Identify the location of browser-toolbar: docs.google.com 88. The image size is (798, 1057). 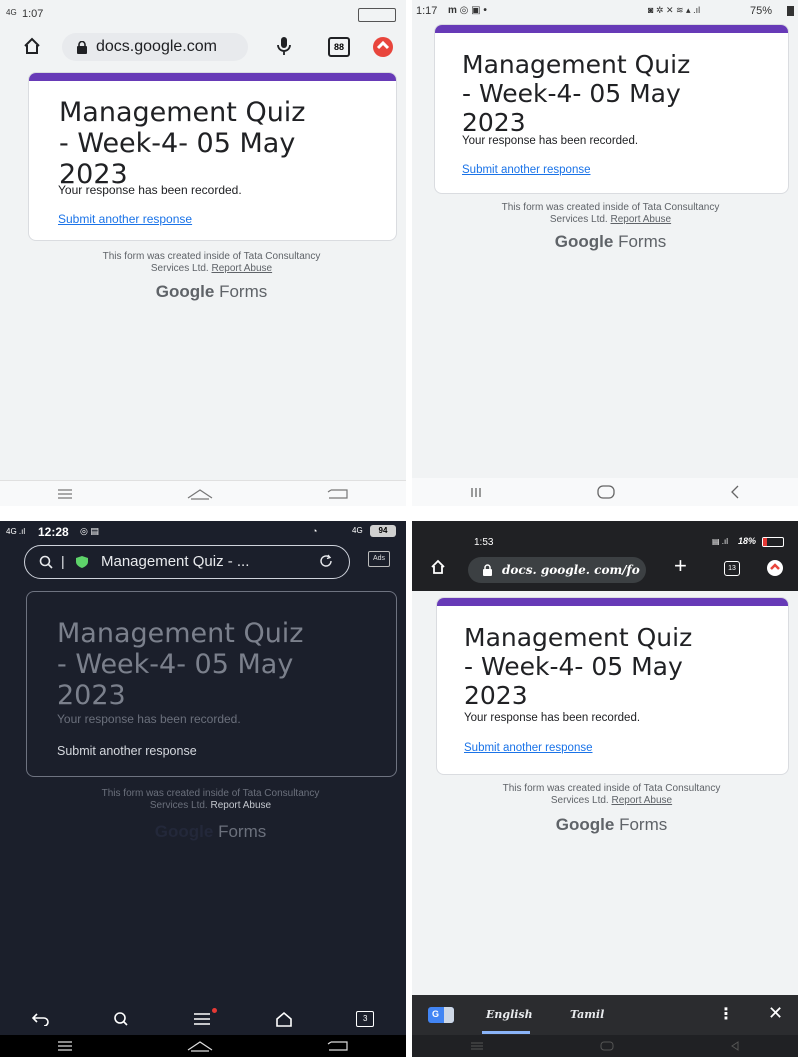
(203, 47).